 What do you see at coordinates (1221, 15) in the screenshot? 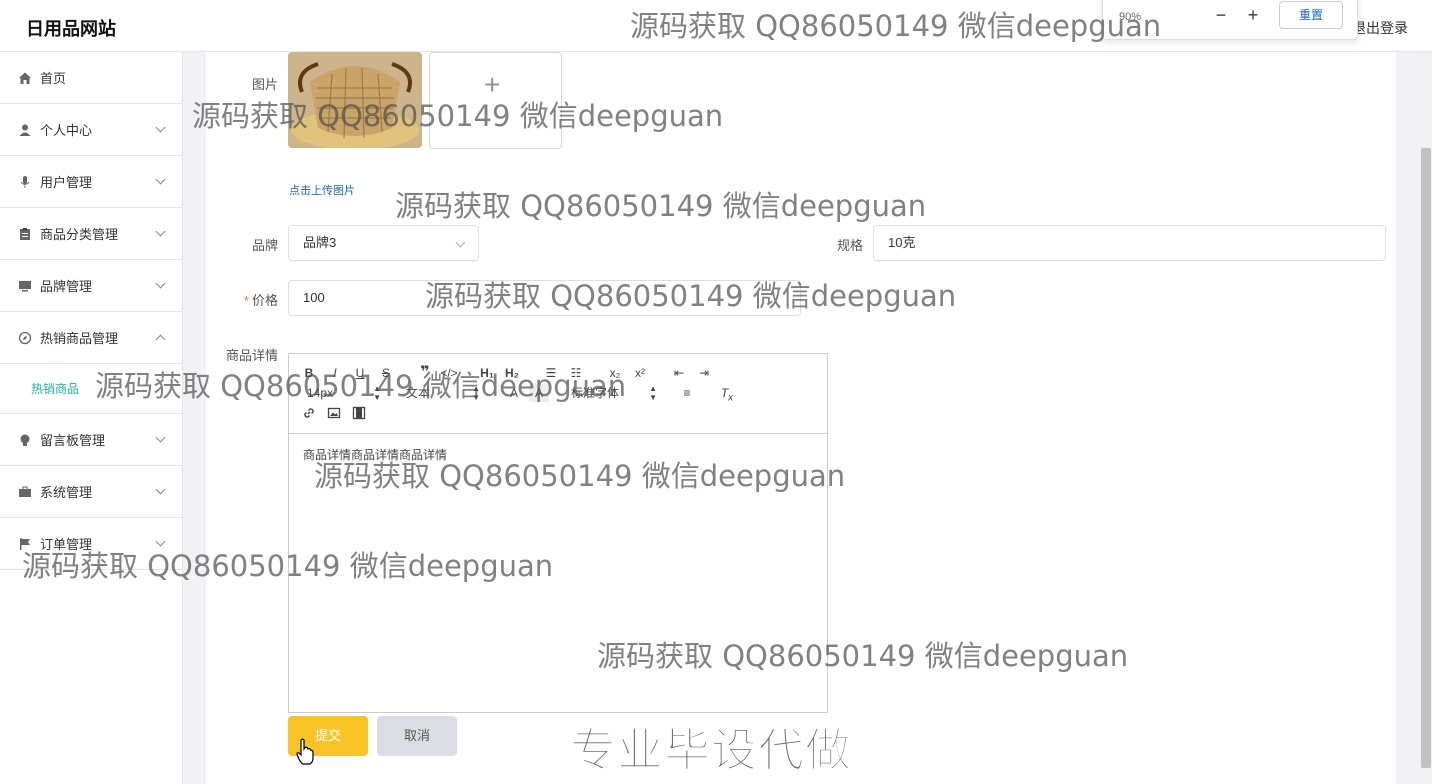
I see `zoom-out-button: −` at bounding box center [1221, 15].